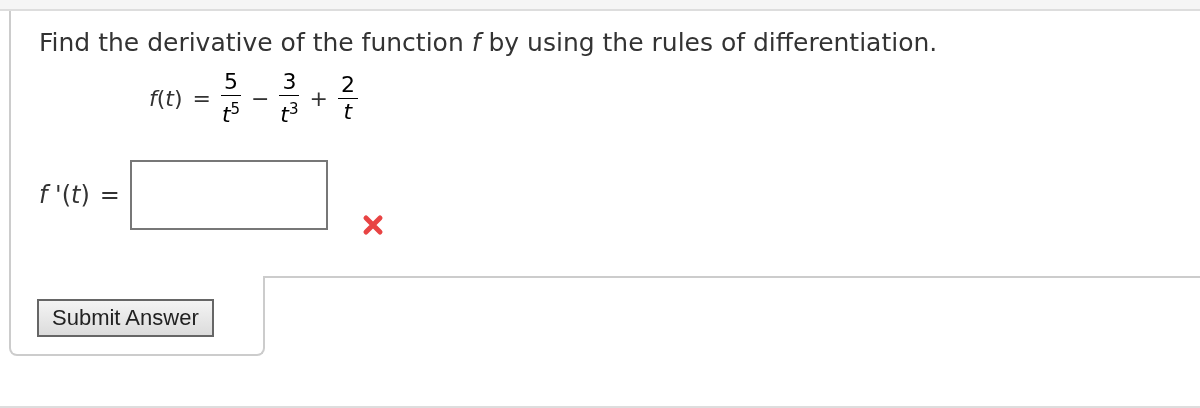  Describe the element at coordinates (125, 318) in the screenshot. I see `submit-answer-button: Submit Answer` at that location.